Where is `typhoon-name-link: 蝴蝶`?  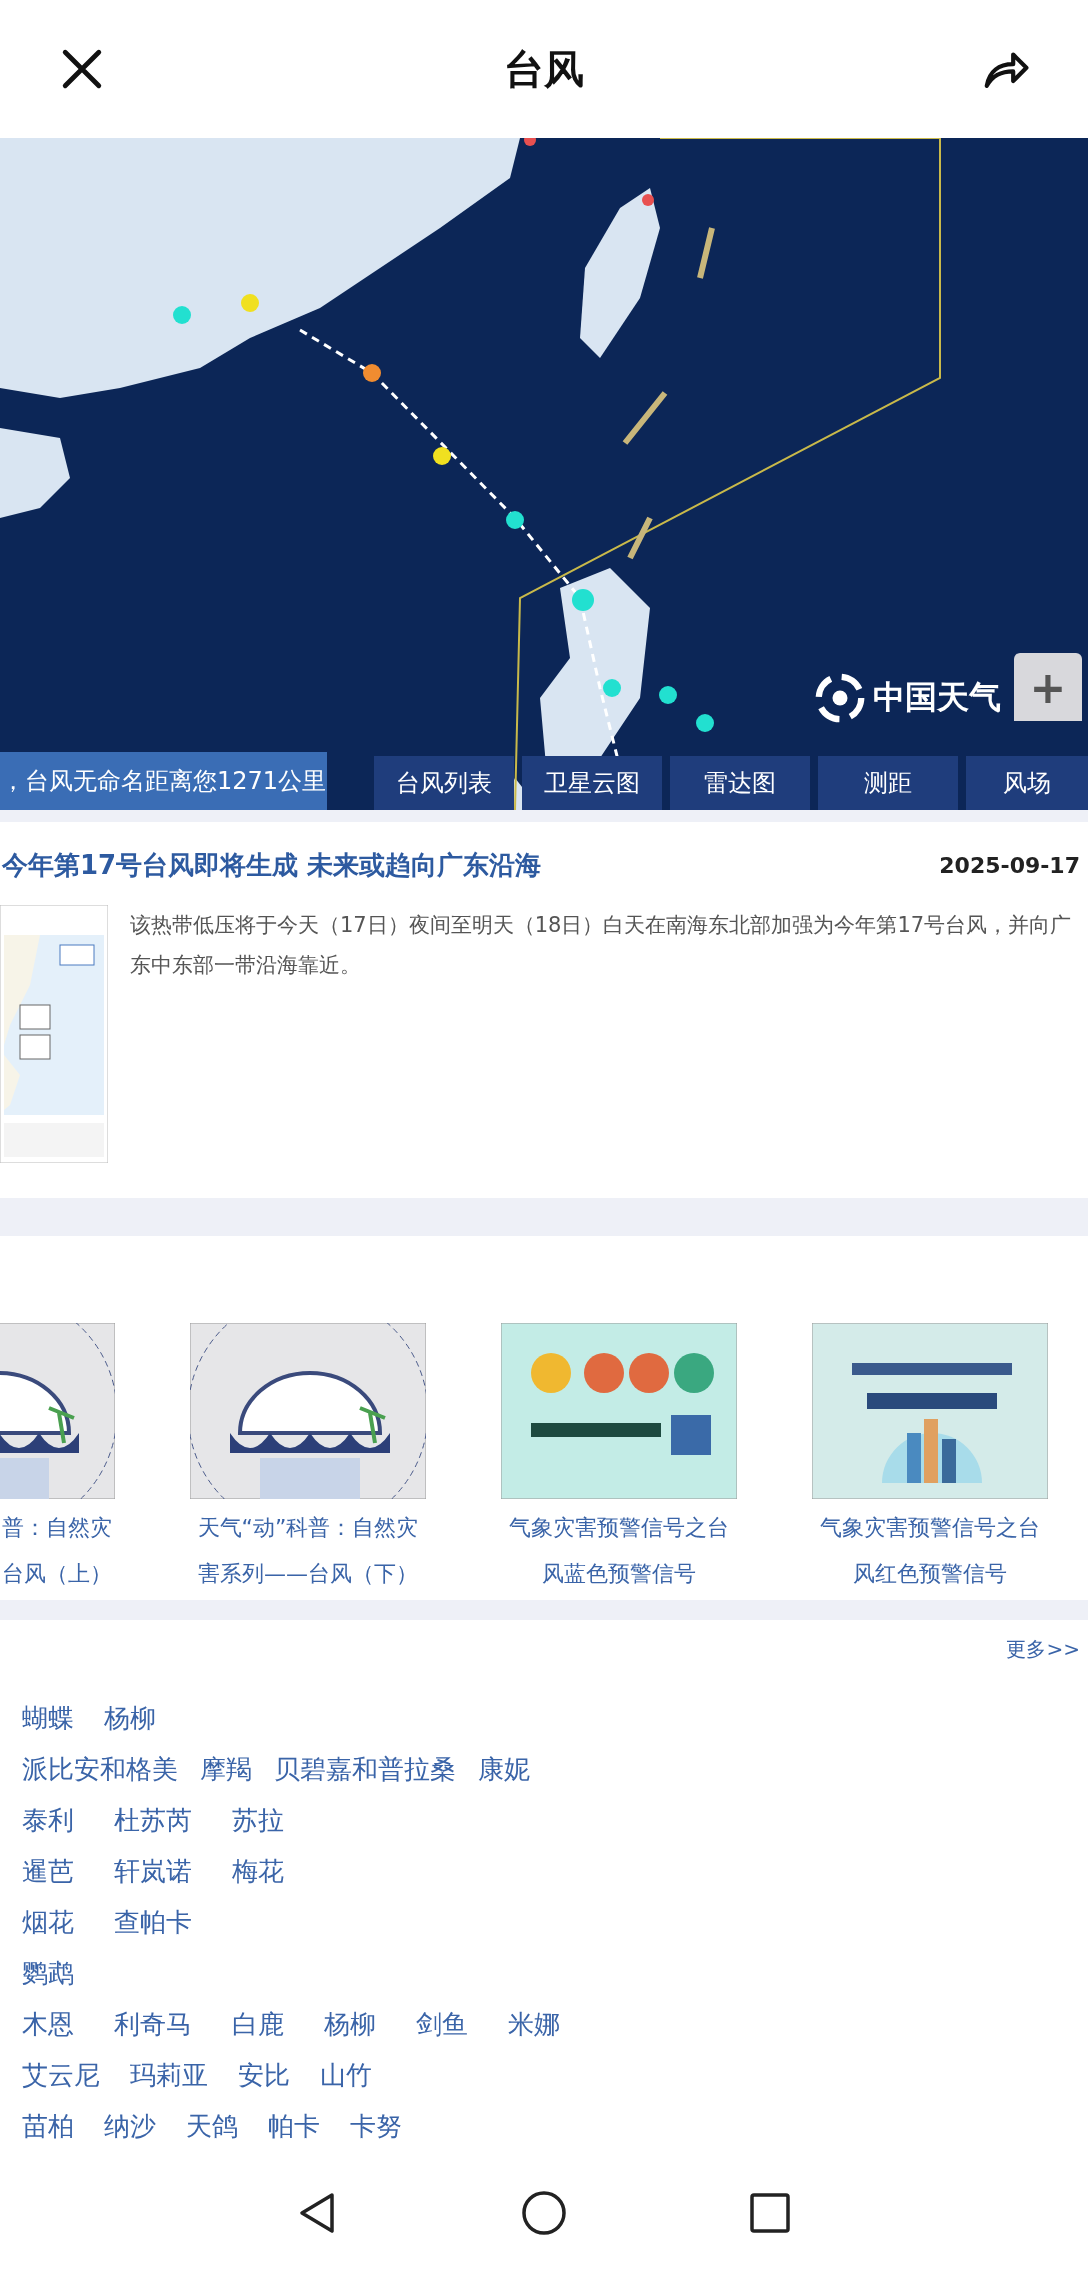 typhoon-name-link: 蝴蝶 is located at coordinates (48, 1718).